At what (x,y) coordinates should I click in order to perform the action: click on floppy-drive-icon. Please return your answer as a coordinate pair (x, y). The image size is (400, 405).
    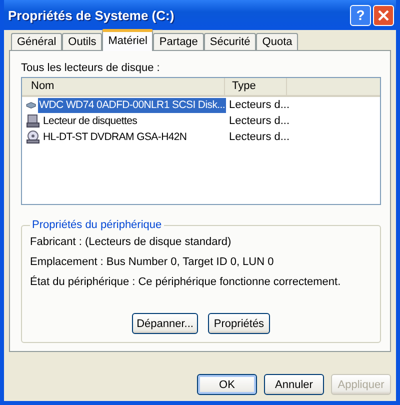
    Looking at the image, I should click on (33, 121).